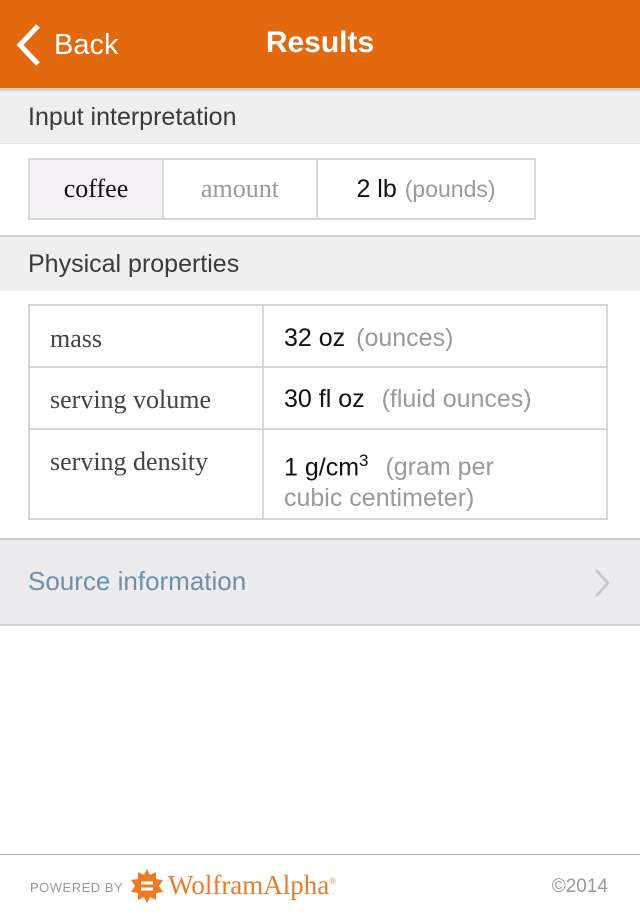 Image resolution: width=640 pixels, height=920 pixels. I want to click on property-label: mass, so click(146, 336).